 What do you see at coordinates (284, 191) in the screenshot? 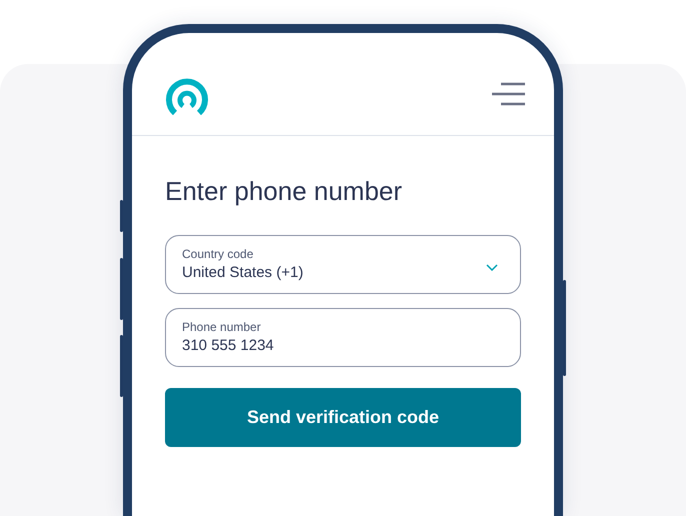
I see `page-title: Enter phone number` at bounding box center [284, 191].